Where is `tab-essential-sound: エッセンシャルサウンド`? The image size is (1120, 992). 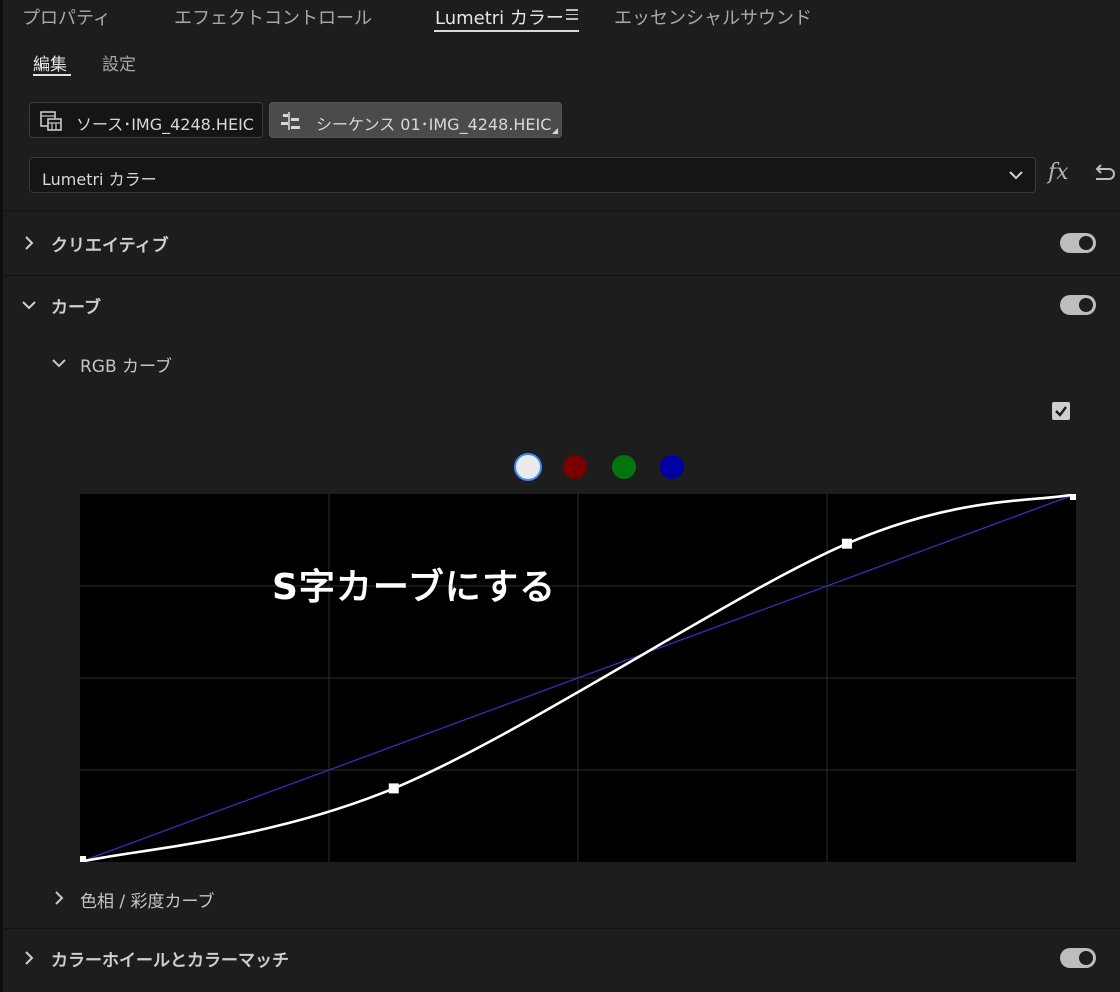
tab-essential-sound: エッセンシャルサウンド is located at coordinates (713, 17).